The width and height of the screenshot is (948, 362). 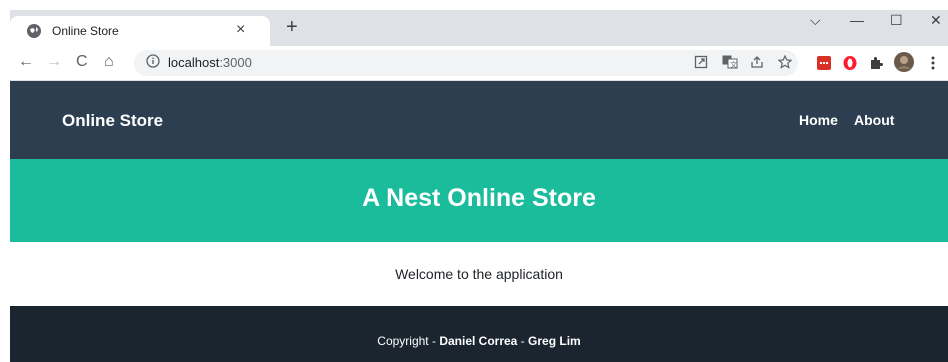 What do you see at coordinates (857, 20) in the screenshot?
I see `minimize-button: —` at bounding box center [857, 20].